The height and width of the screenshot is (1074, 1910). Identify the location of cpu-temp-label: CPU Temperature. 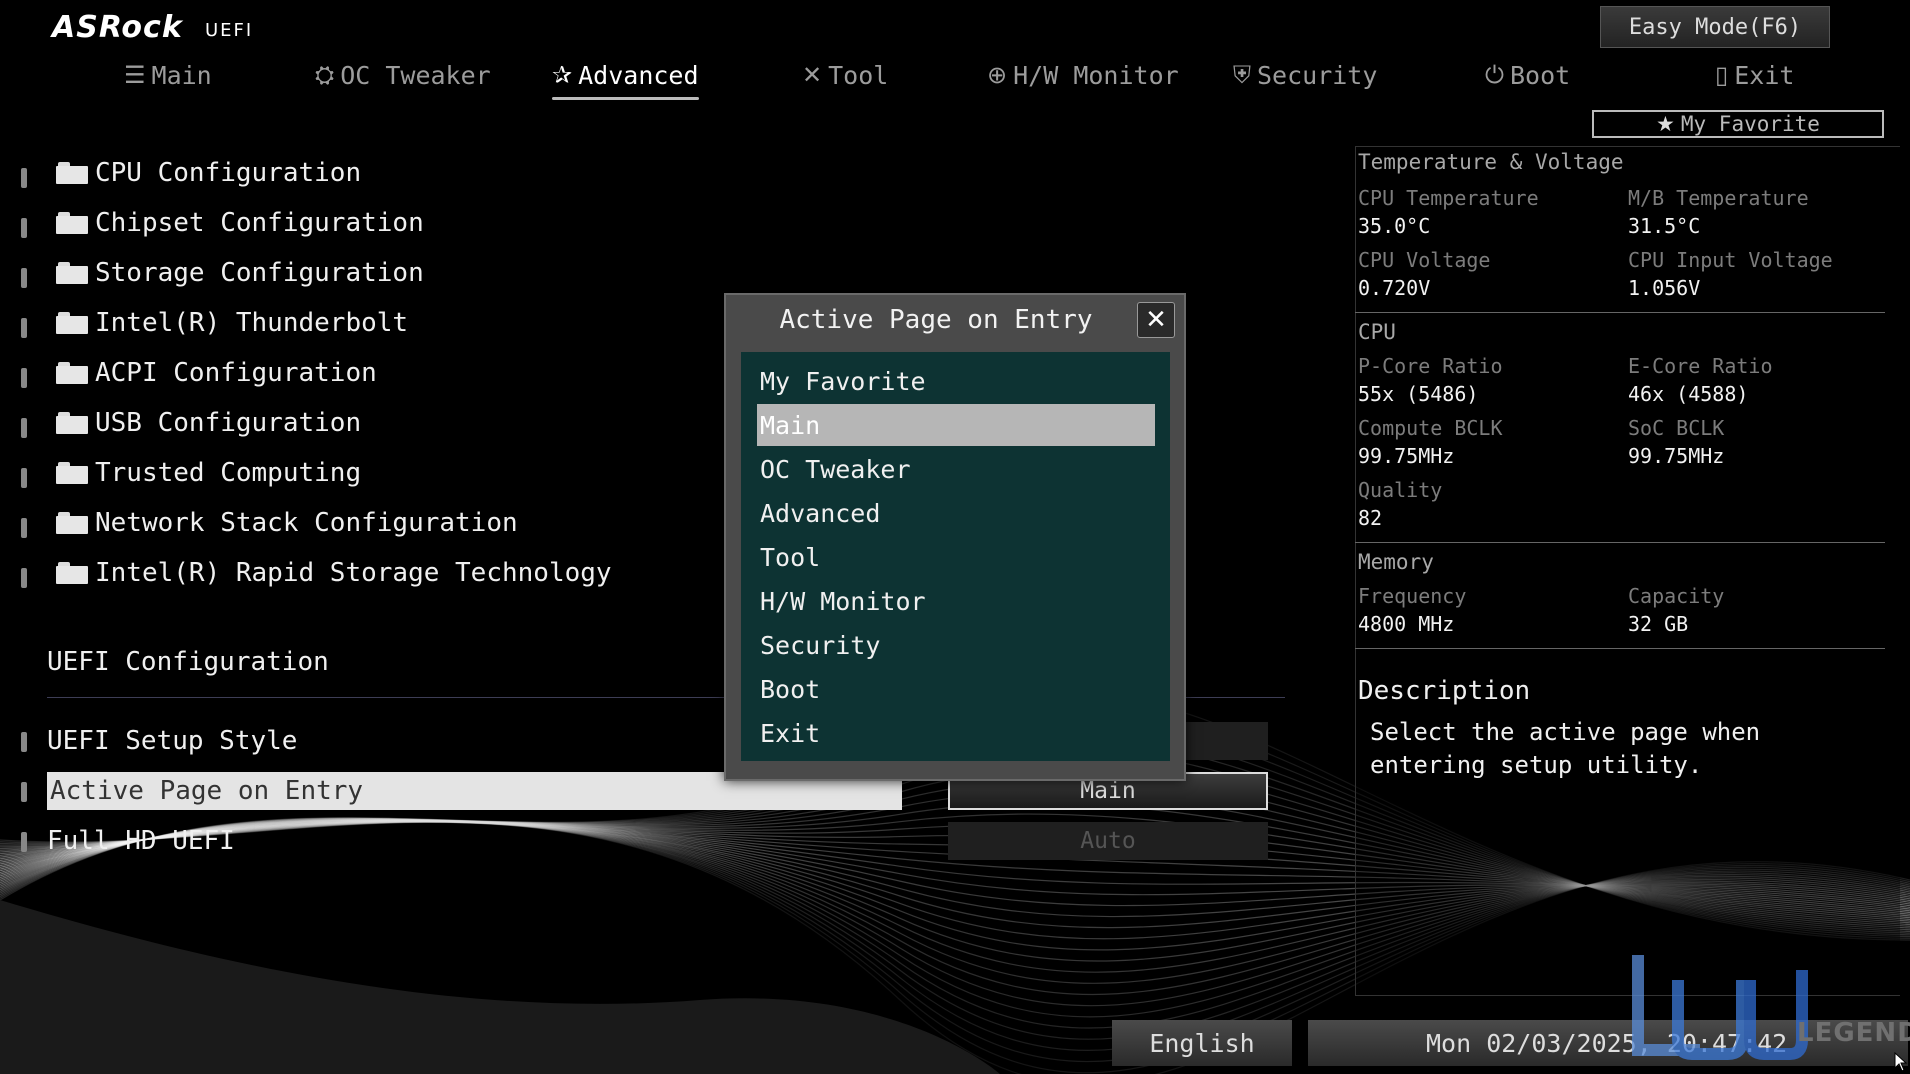
(1448, 198).